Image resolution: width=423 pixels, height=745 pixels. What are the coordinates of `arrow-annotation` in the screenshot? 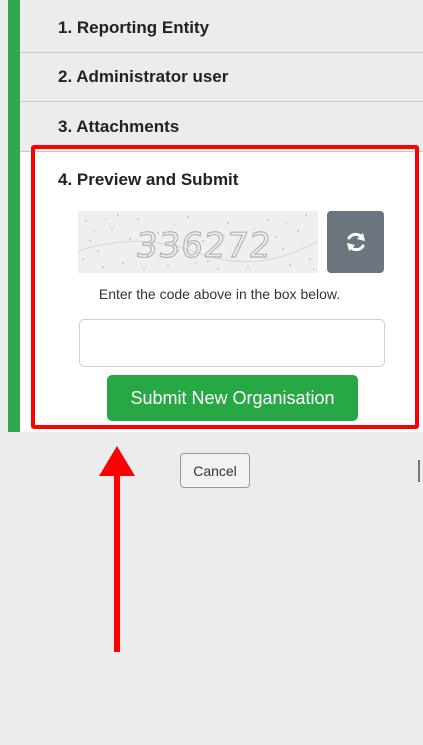 It's located at (117, 549).